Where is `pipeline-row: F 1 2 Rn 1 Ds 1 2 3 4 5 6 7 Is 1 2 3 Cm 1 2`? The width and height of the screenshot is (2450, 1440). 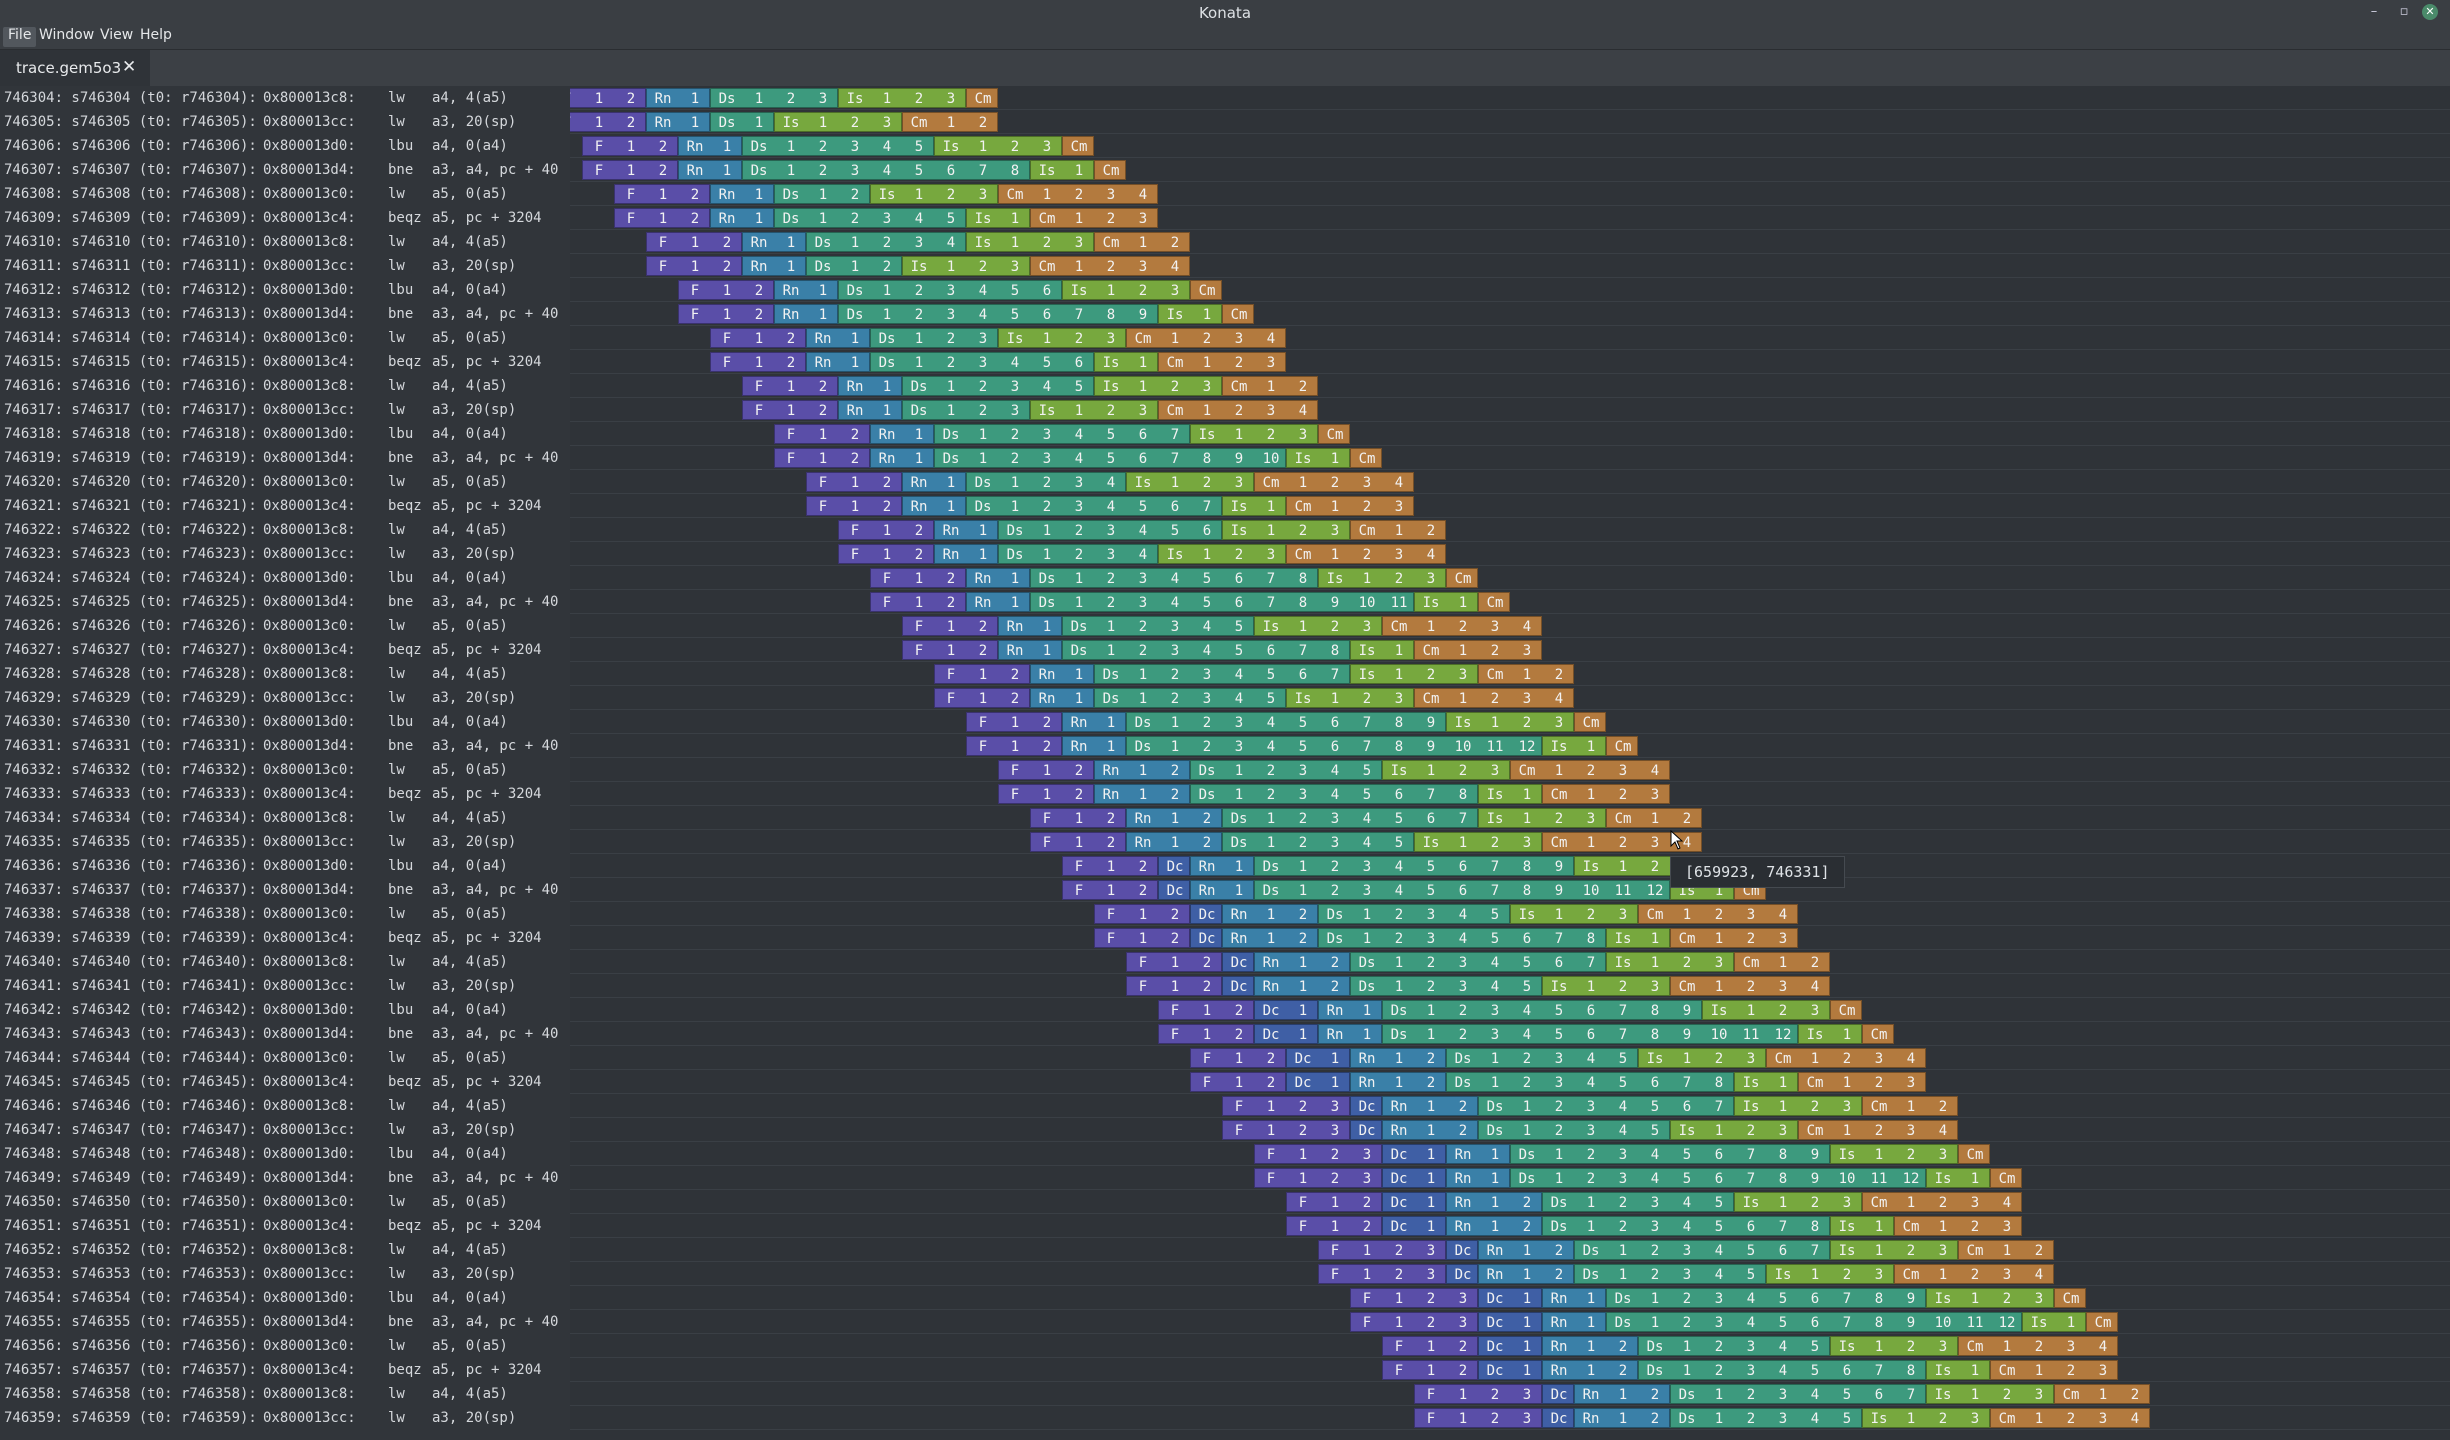
pipeline-row: F 1 2 Rn 1 Ds 1 2 3 4 5 6 7 Is 1 2 3 Cm 1 2 is located at coordinates (1510, 674).